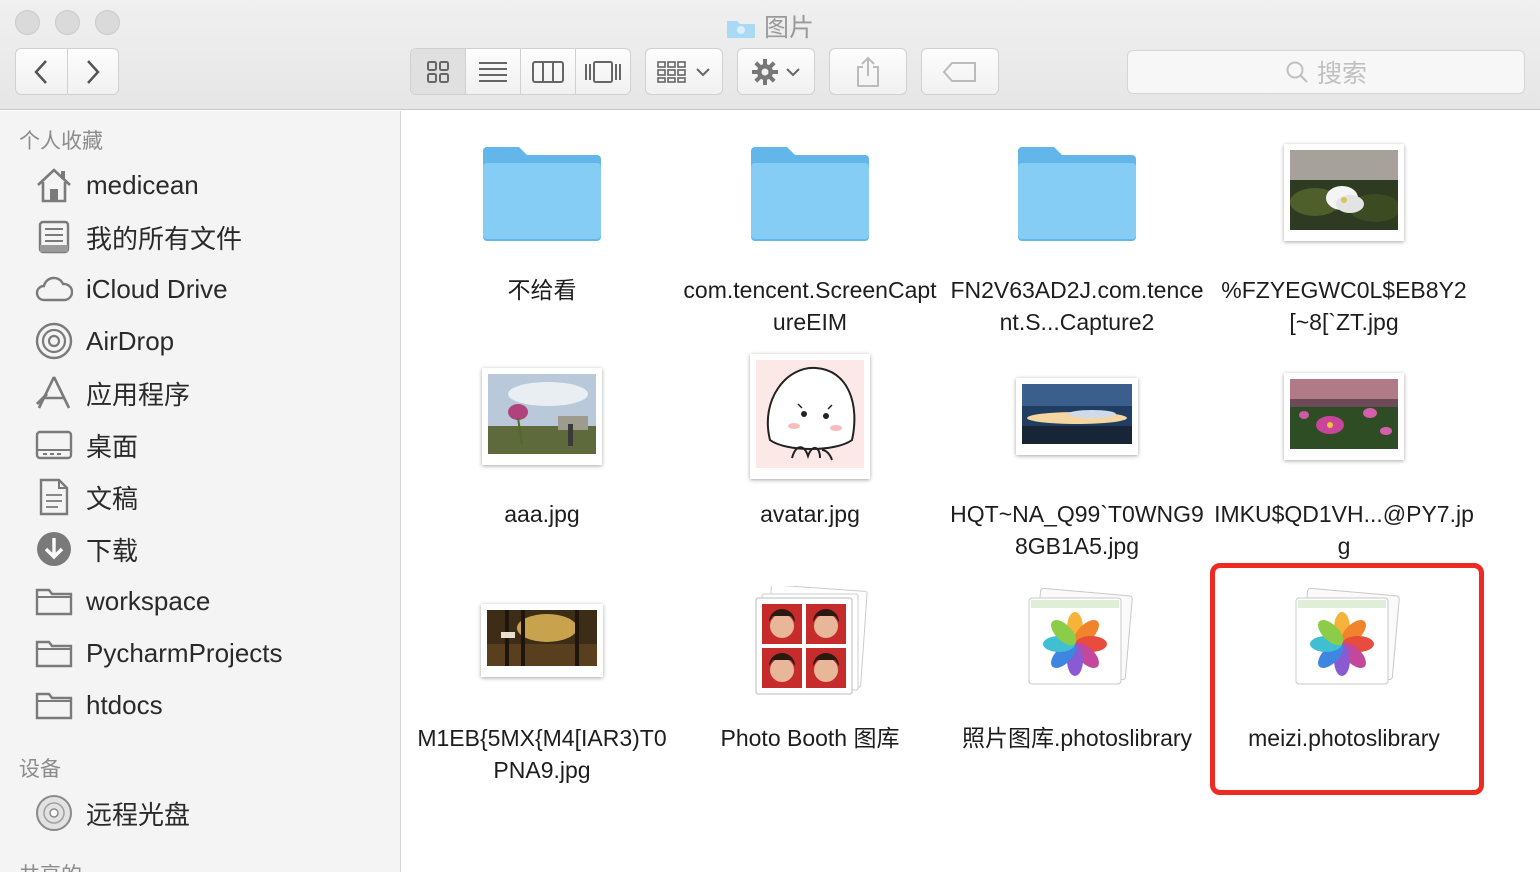 The height and width of the screenshot is (872, 1540). Describe the element at coordinates (184, 652) in the screenshot. I see `sidebar-item-label: PycharmProjects` at that location.